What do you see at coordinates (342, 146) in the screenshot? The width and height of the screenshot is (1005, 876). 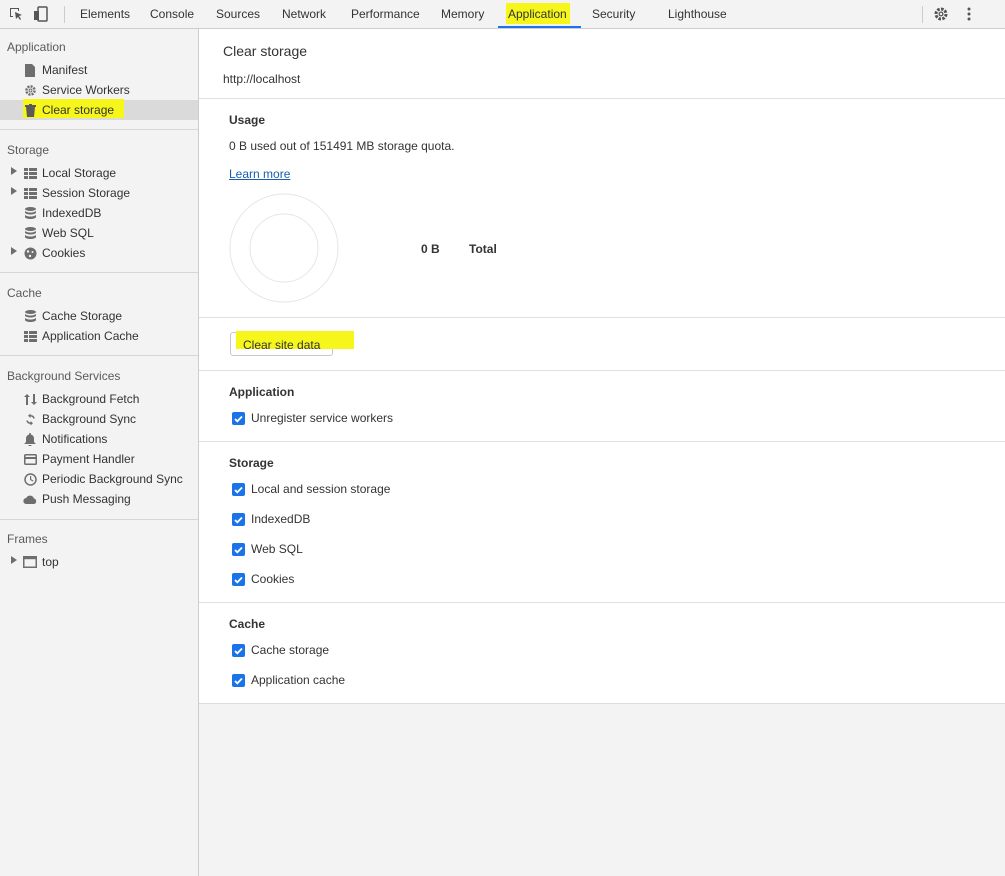 I see `usage-summary: 0 B used out of 151491 MB storage quota.` at bounding box center [342, 146].